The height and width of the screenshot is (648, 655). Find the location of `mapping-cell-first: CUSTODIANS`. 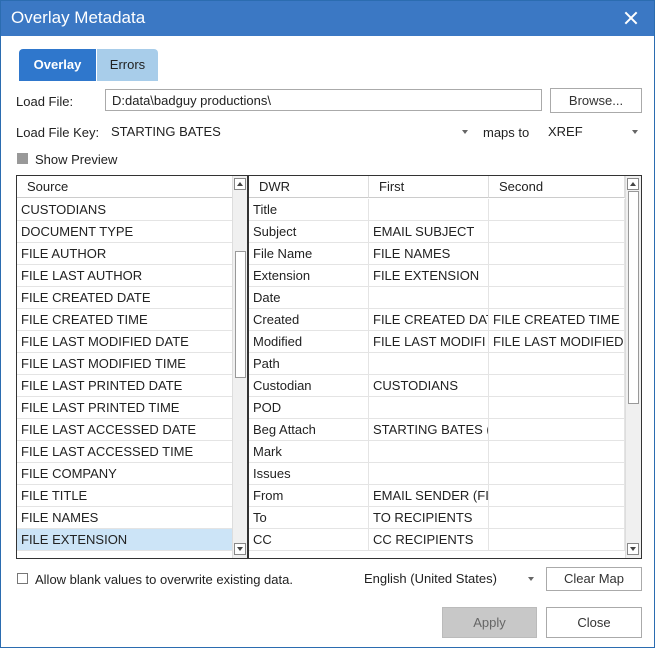

mapping-cell-first: CUSTODIANS is located at coordinates (429, 386).